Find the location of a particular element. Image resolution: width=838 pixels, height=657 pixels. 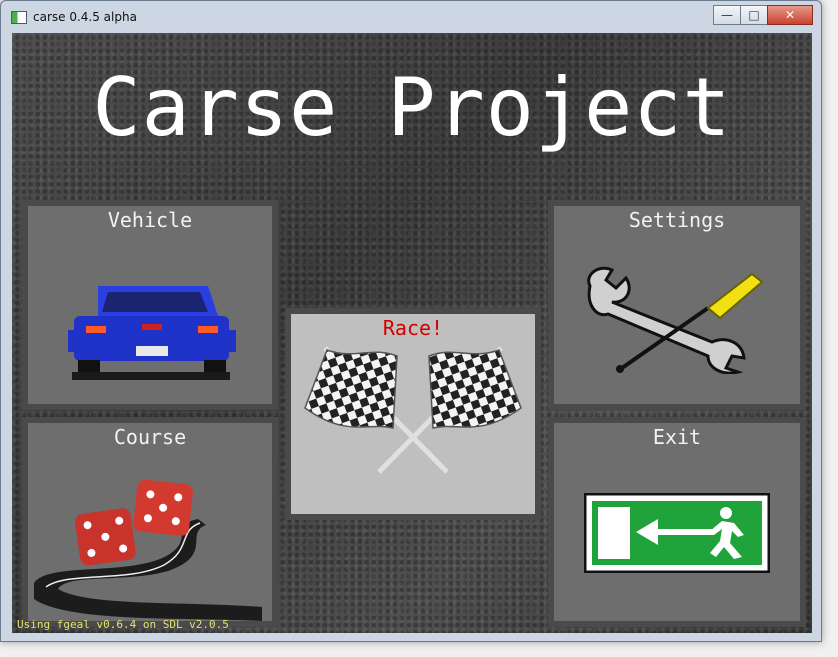

race-menu-item: Race! is located at coordinates (413, 414).